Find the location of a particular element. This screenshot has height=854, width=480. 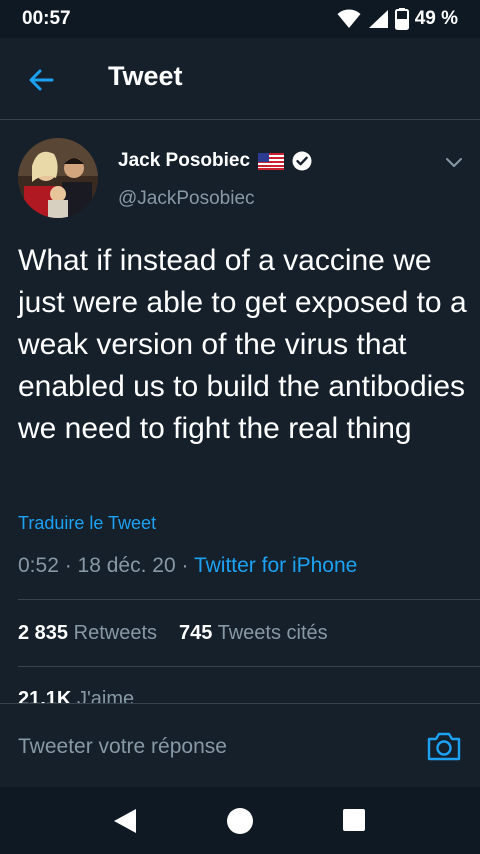

nav-recents-button is located at coordinates (354, 820).